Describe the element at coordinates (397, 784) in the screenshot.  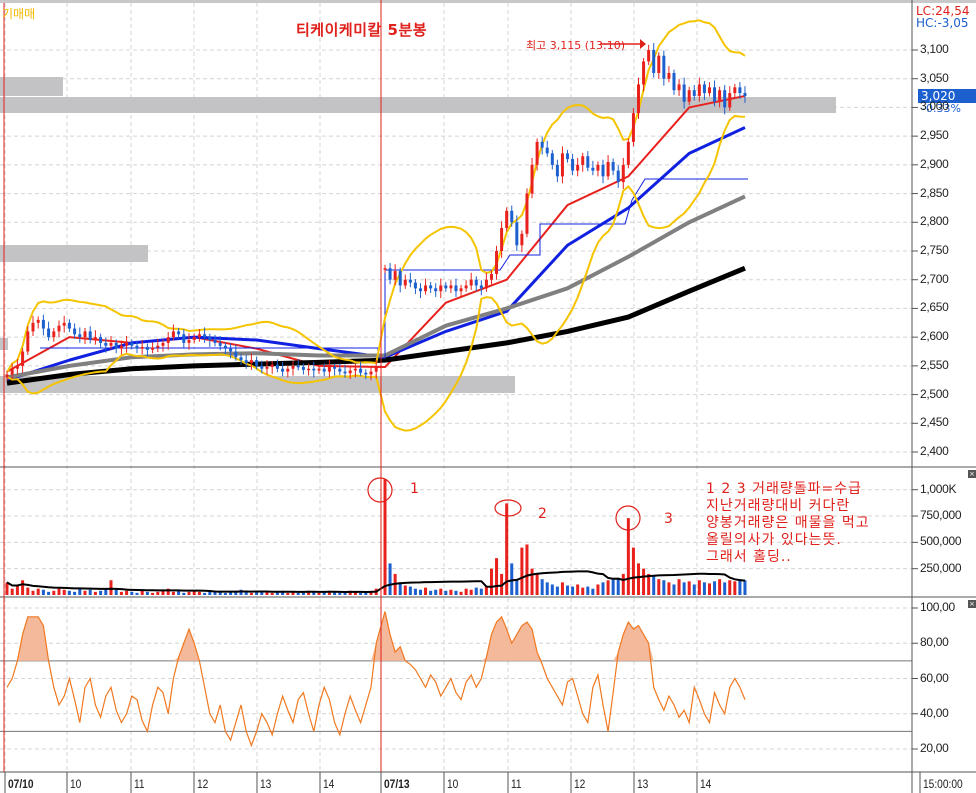
I see `x-tick-label: 07/13` at that location.